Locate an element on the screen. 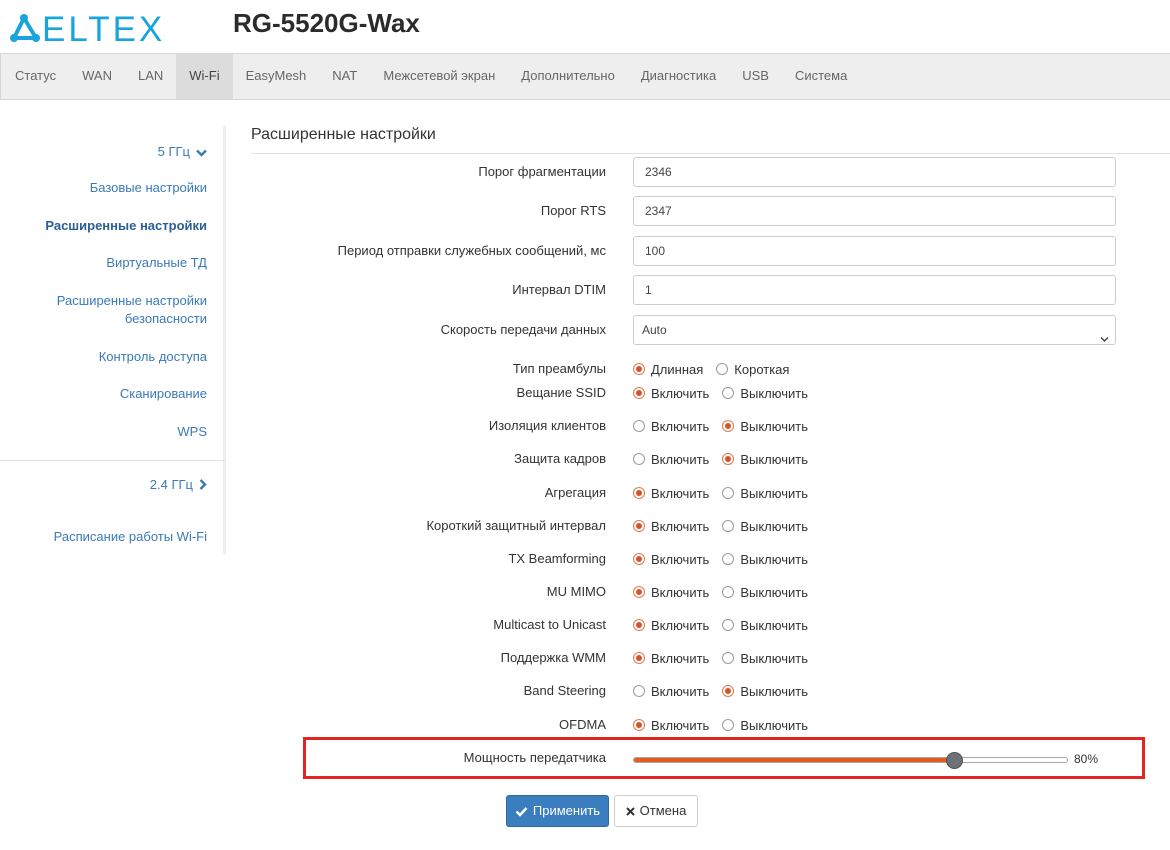 The width and height of the screenshot is (1170, 850). frame-protection-label: Защита кадров is located at coordinates (560, 458).